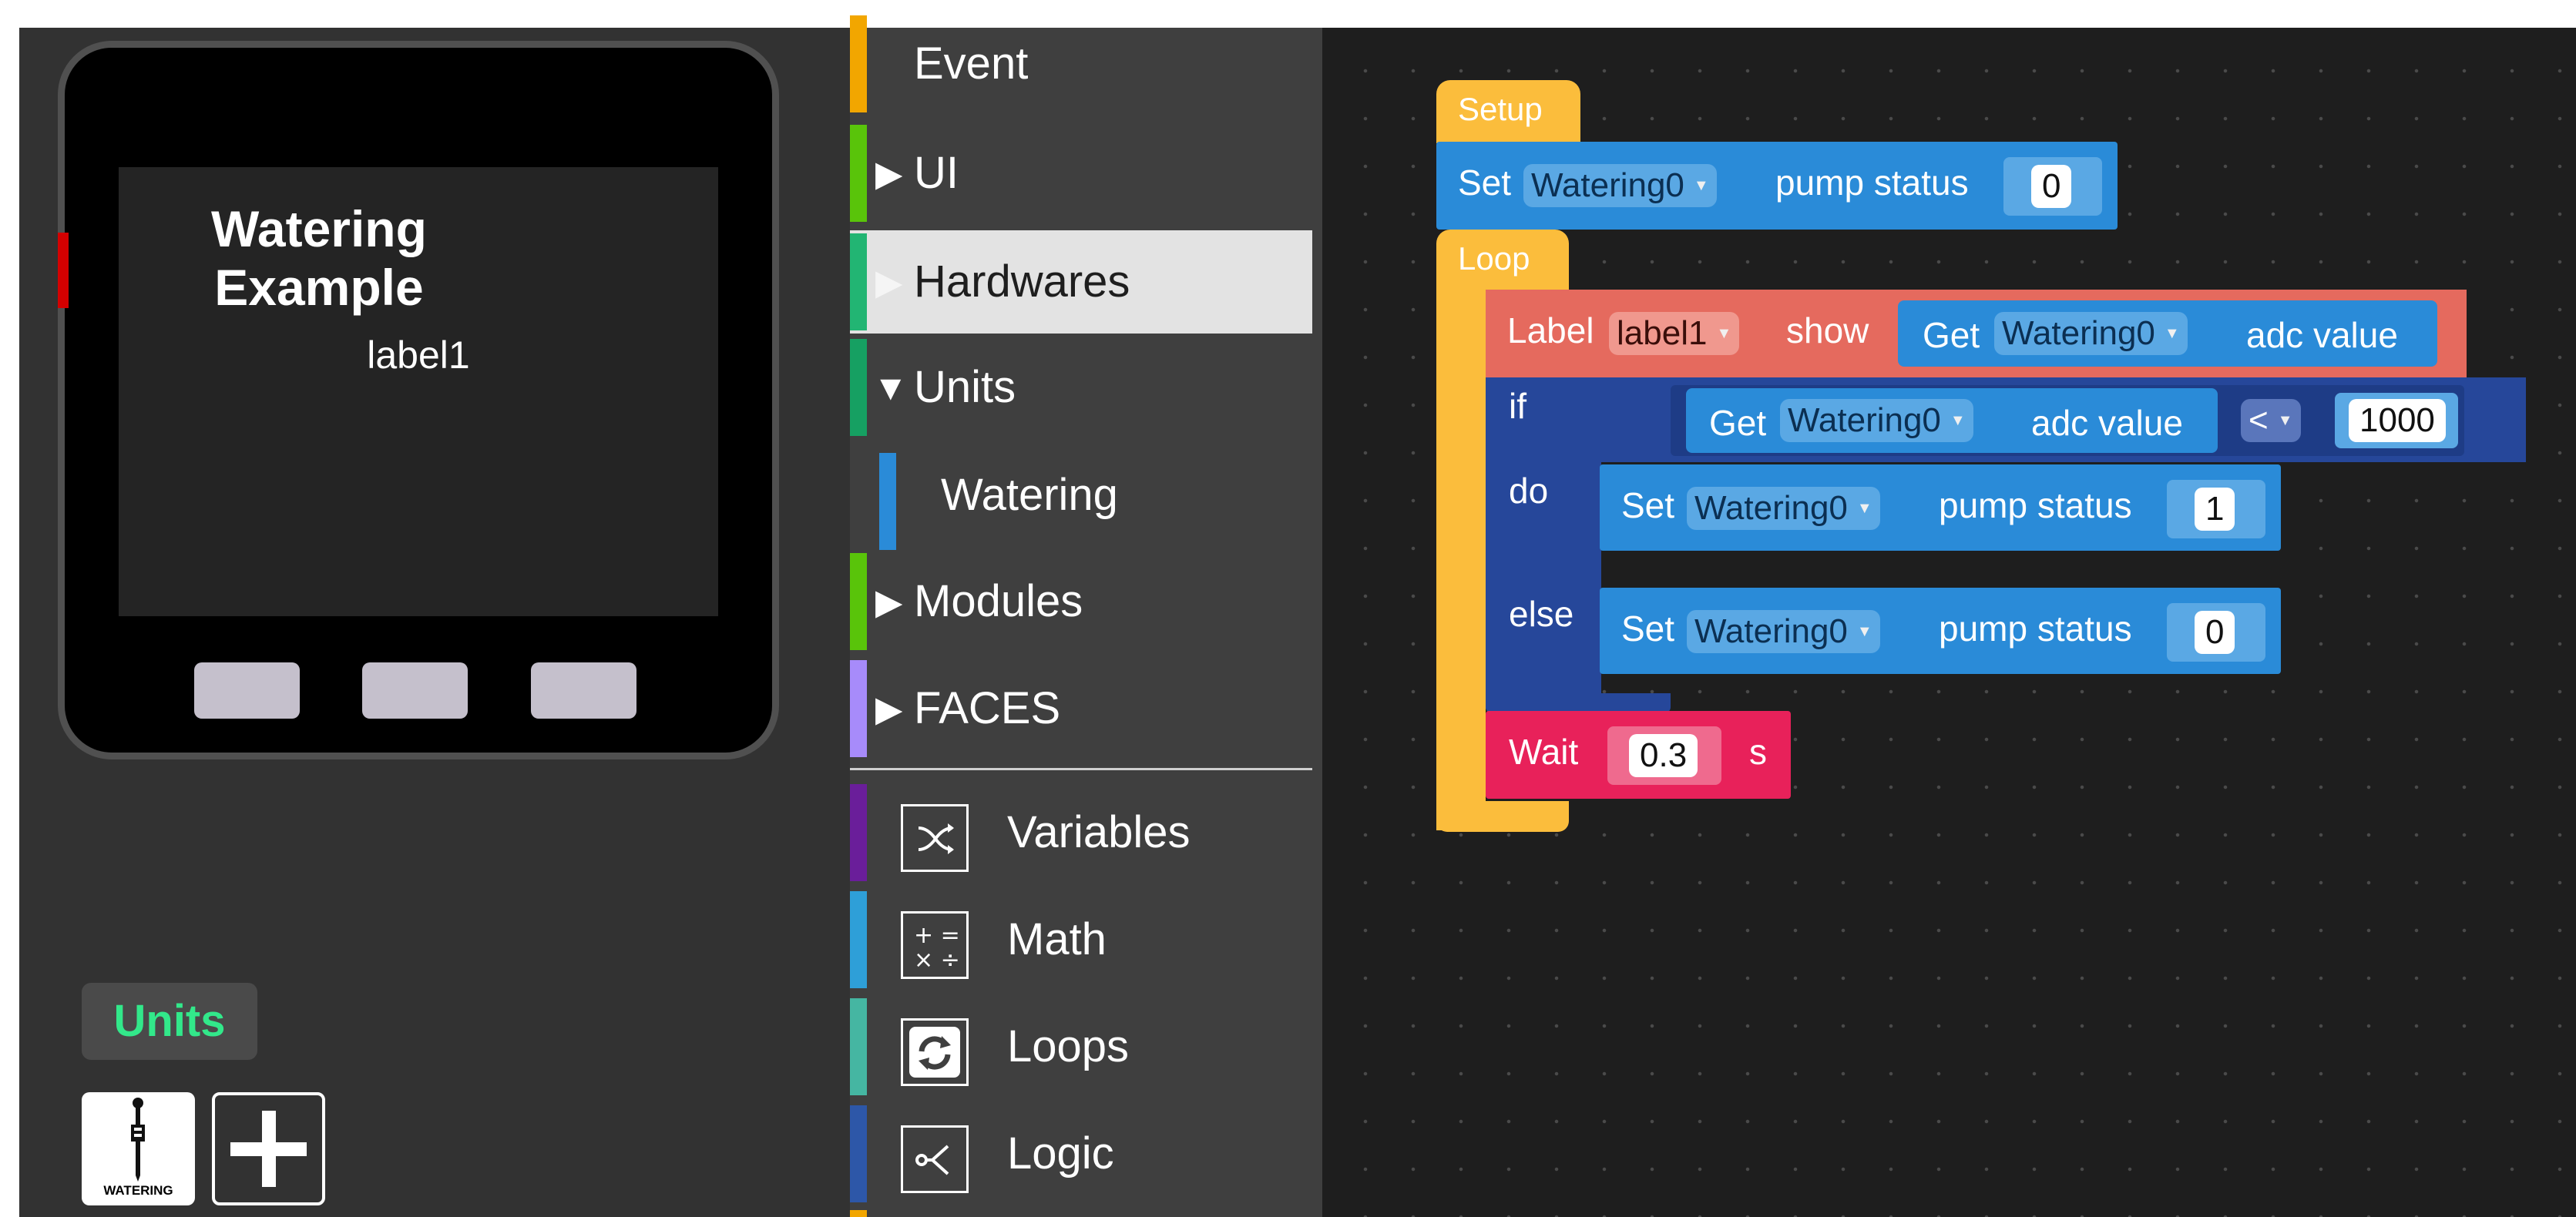 The height and width of the screenshot is (1217, 2576). Describe the element at coordinates (418, 392) in the screenshot. I see `device-screen: Watering Example label1` at that location.